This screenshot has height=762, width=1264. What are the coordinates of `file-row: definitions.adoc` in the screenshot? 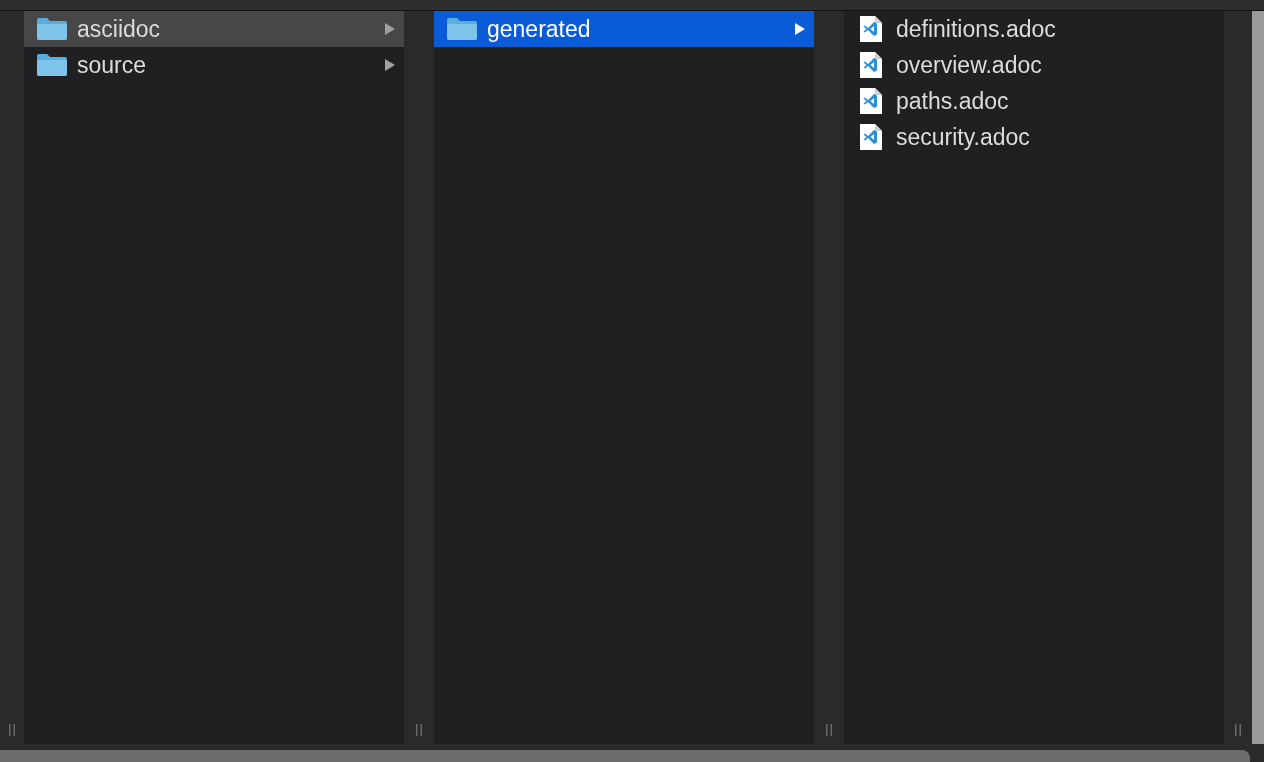 It's located at (1034, 29).